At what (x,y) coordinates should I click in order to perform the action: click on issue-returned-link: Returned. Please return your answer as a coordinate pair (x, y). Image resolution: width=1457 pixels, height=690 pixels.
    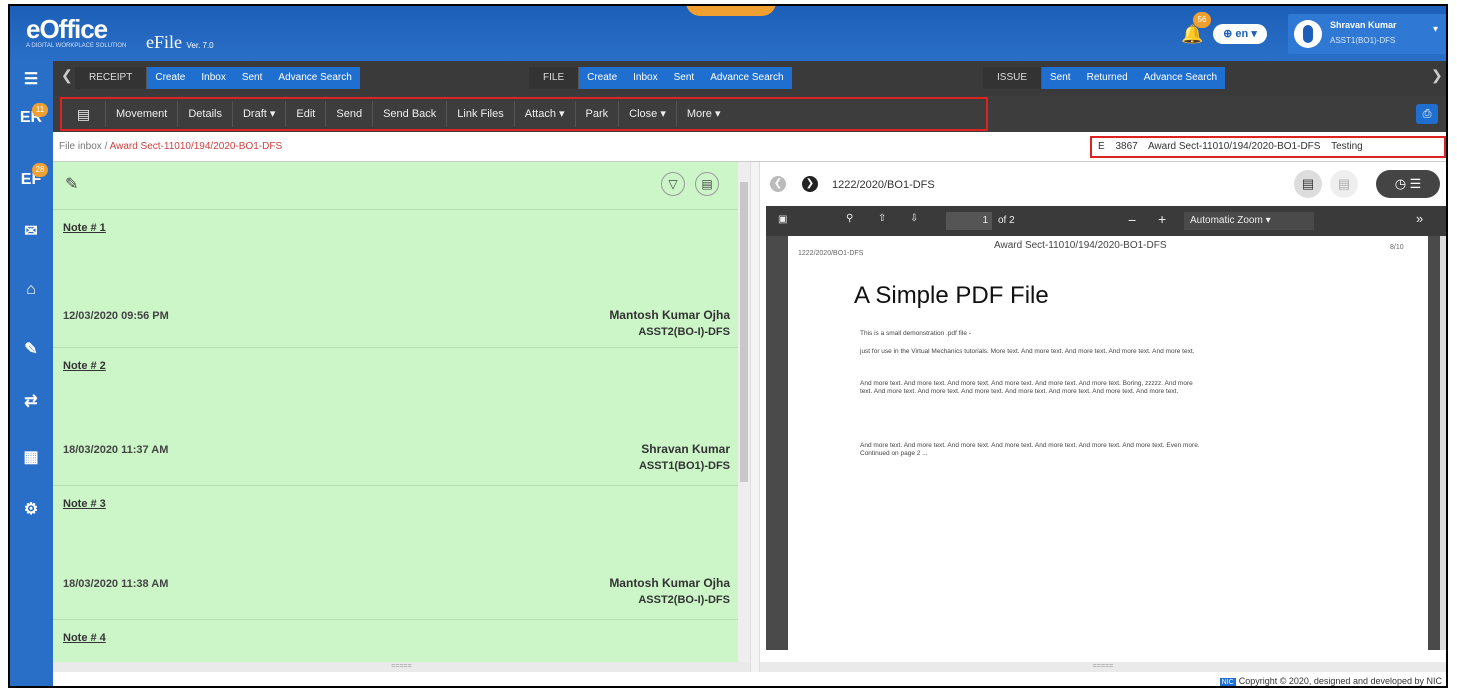
    Looking at the image, I should click on (1107, 78).